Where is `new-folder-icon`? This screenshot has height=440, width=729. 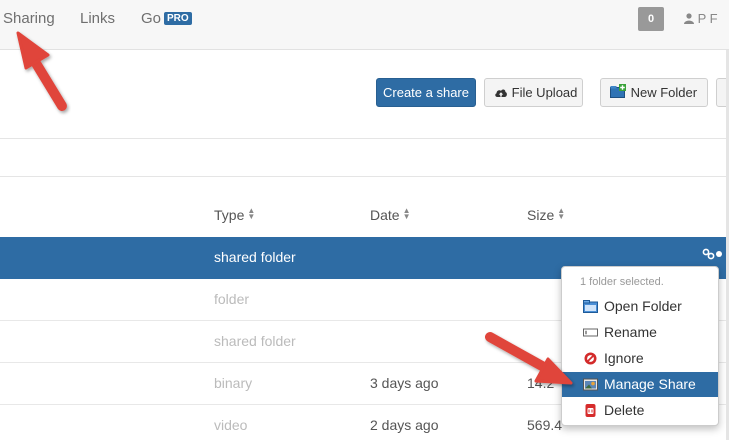 new-folder-icon is located at coordinates (618, 91).